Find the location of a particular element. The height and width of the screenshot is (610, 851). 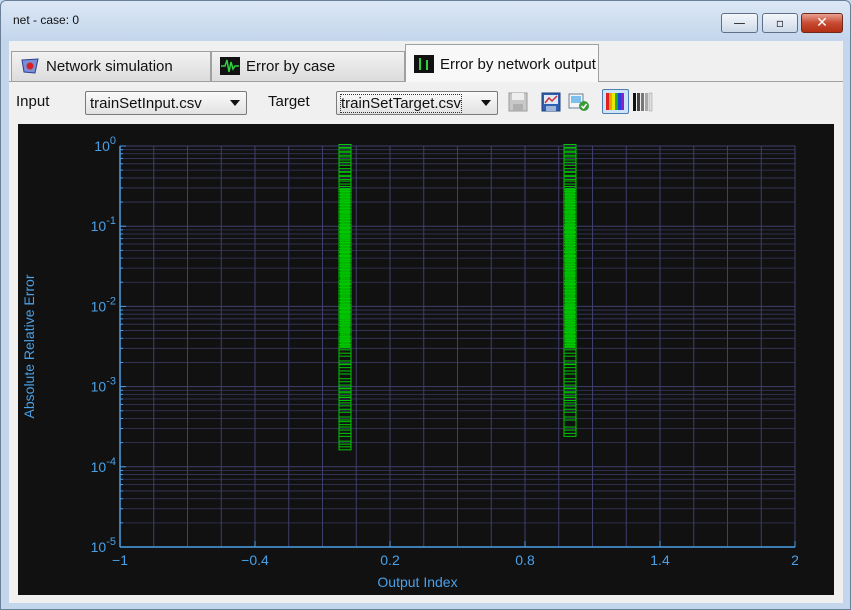

minimize-button: — is located at coordinates (739, 23).